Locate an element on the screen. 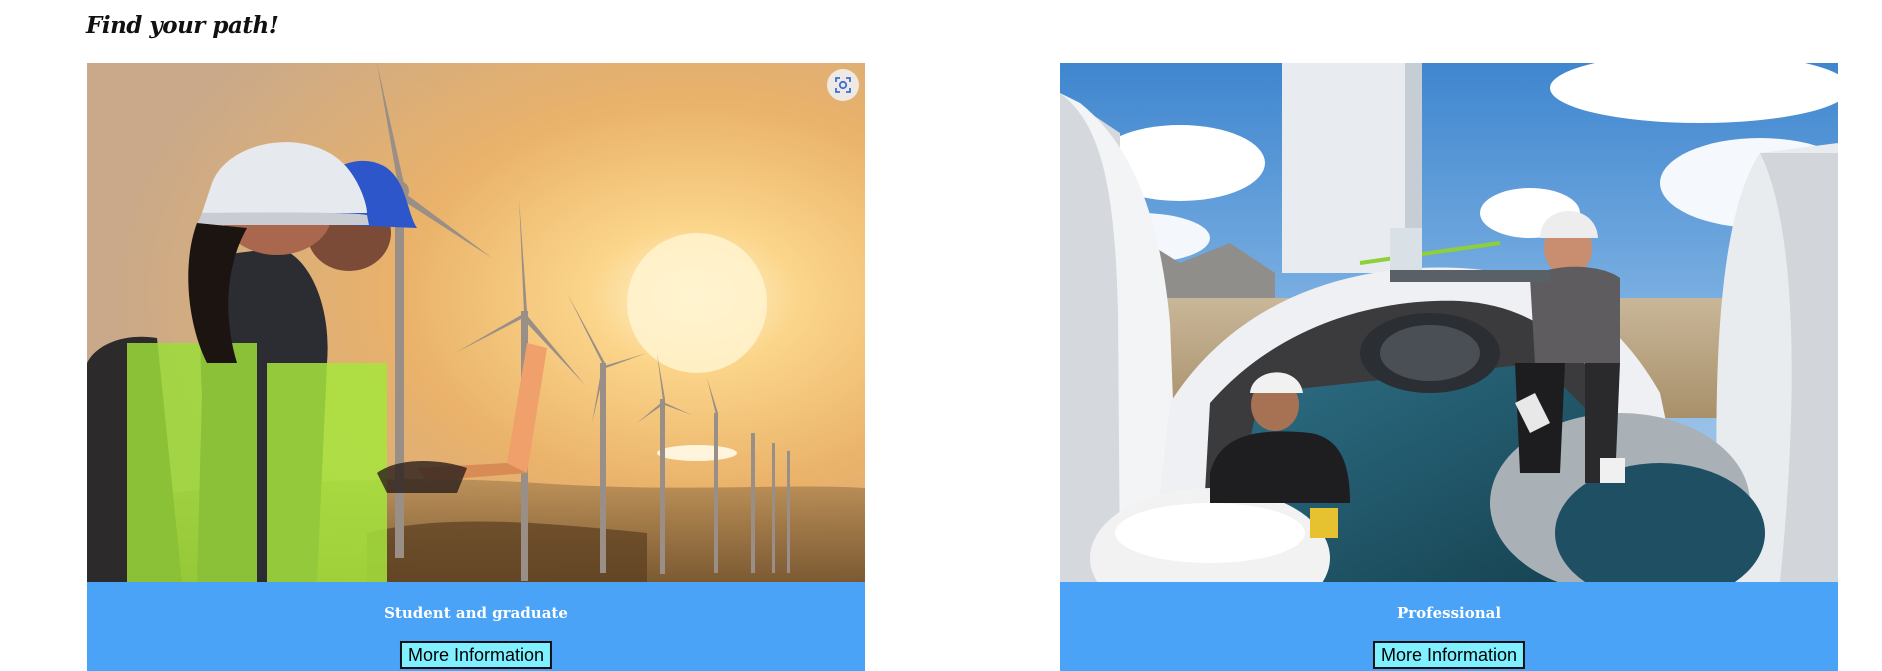 Image resolution: width=1882 pixels, height=671 pixels. card-footer: Student and graduate More Information is located at coordinates (476, 626).